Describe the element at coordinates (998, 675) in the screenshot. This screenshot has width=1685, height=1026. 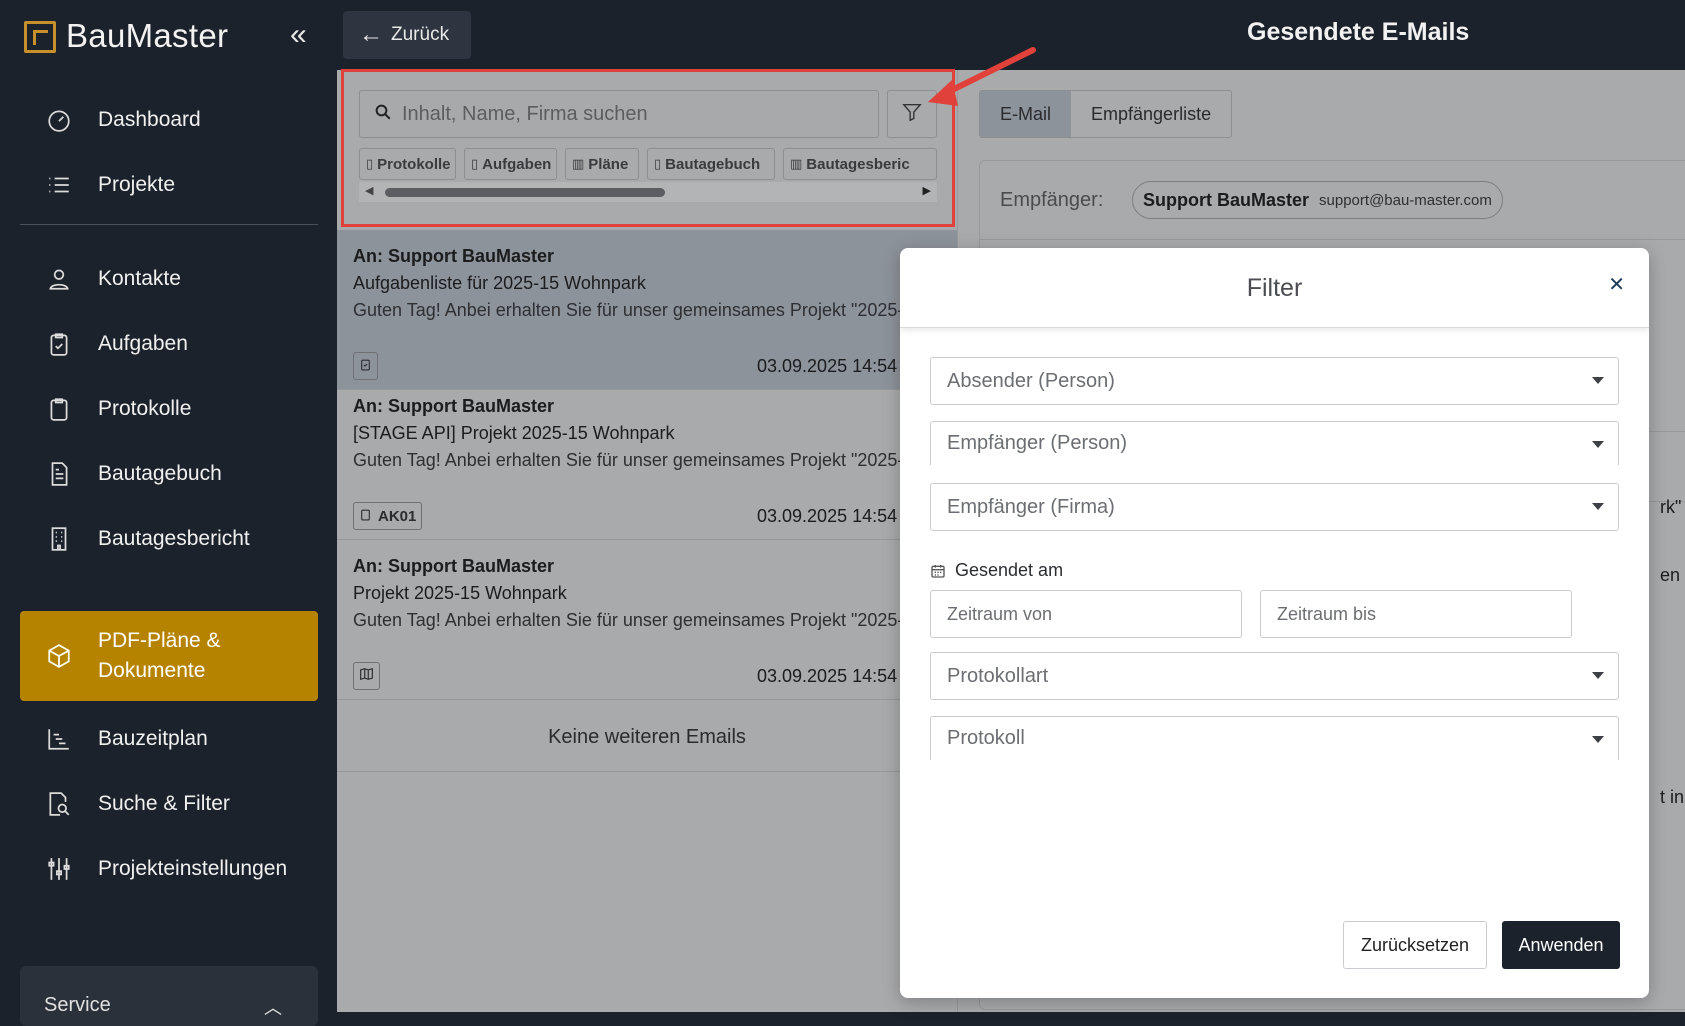
I see `select-placeholder: Protokollart` at that location.